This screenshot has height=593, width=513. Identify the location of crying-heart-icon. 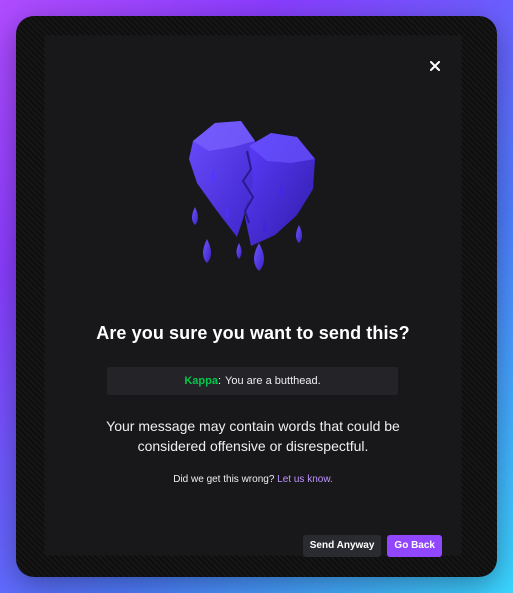
(253, 191).